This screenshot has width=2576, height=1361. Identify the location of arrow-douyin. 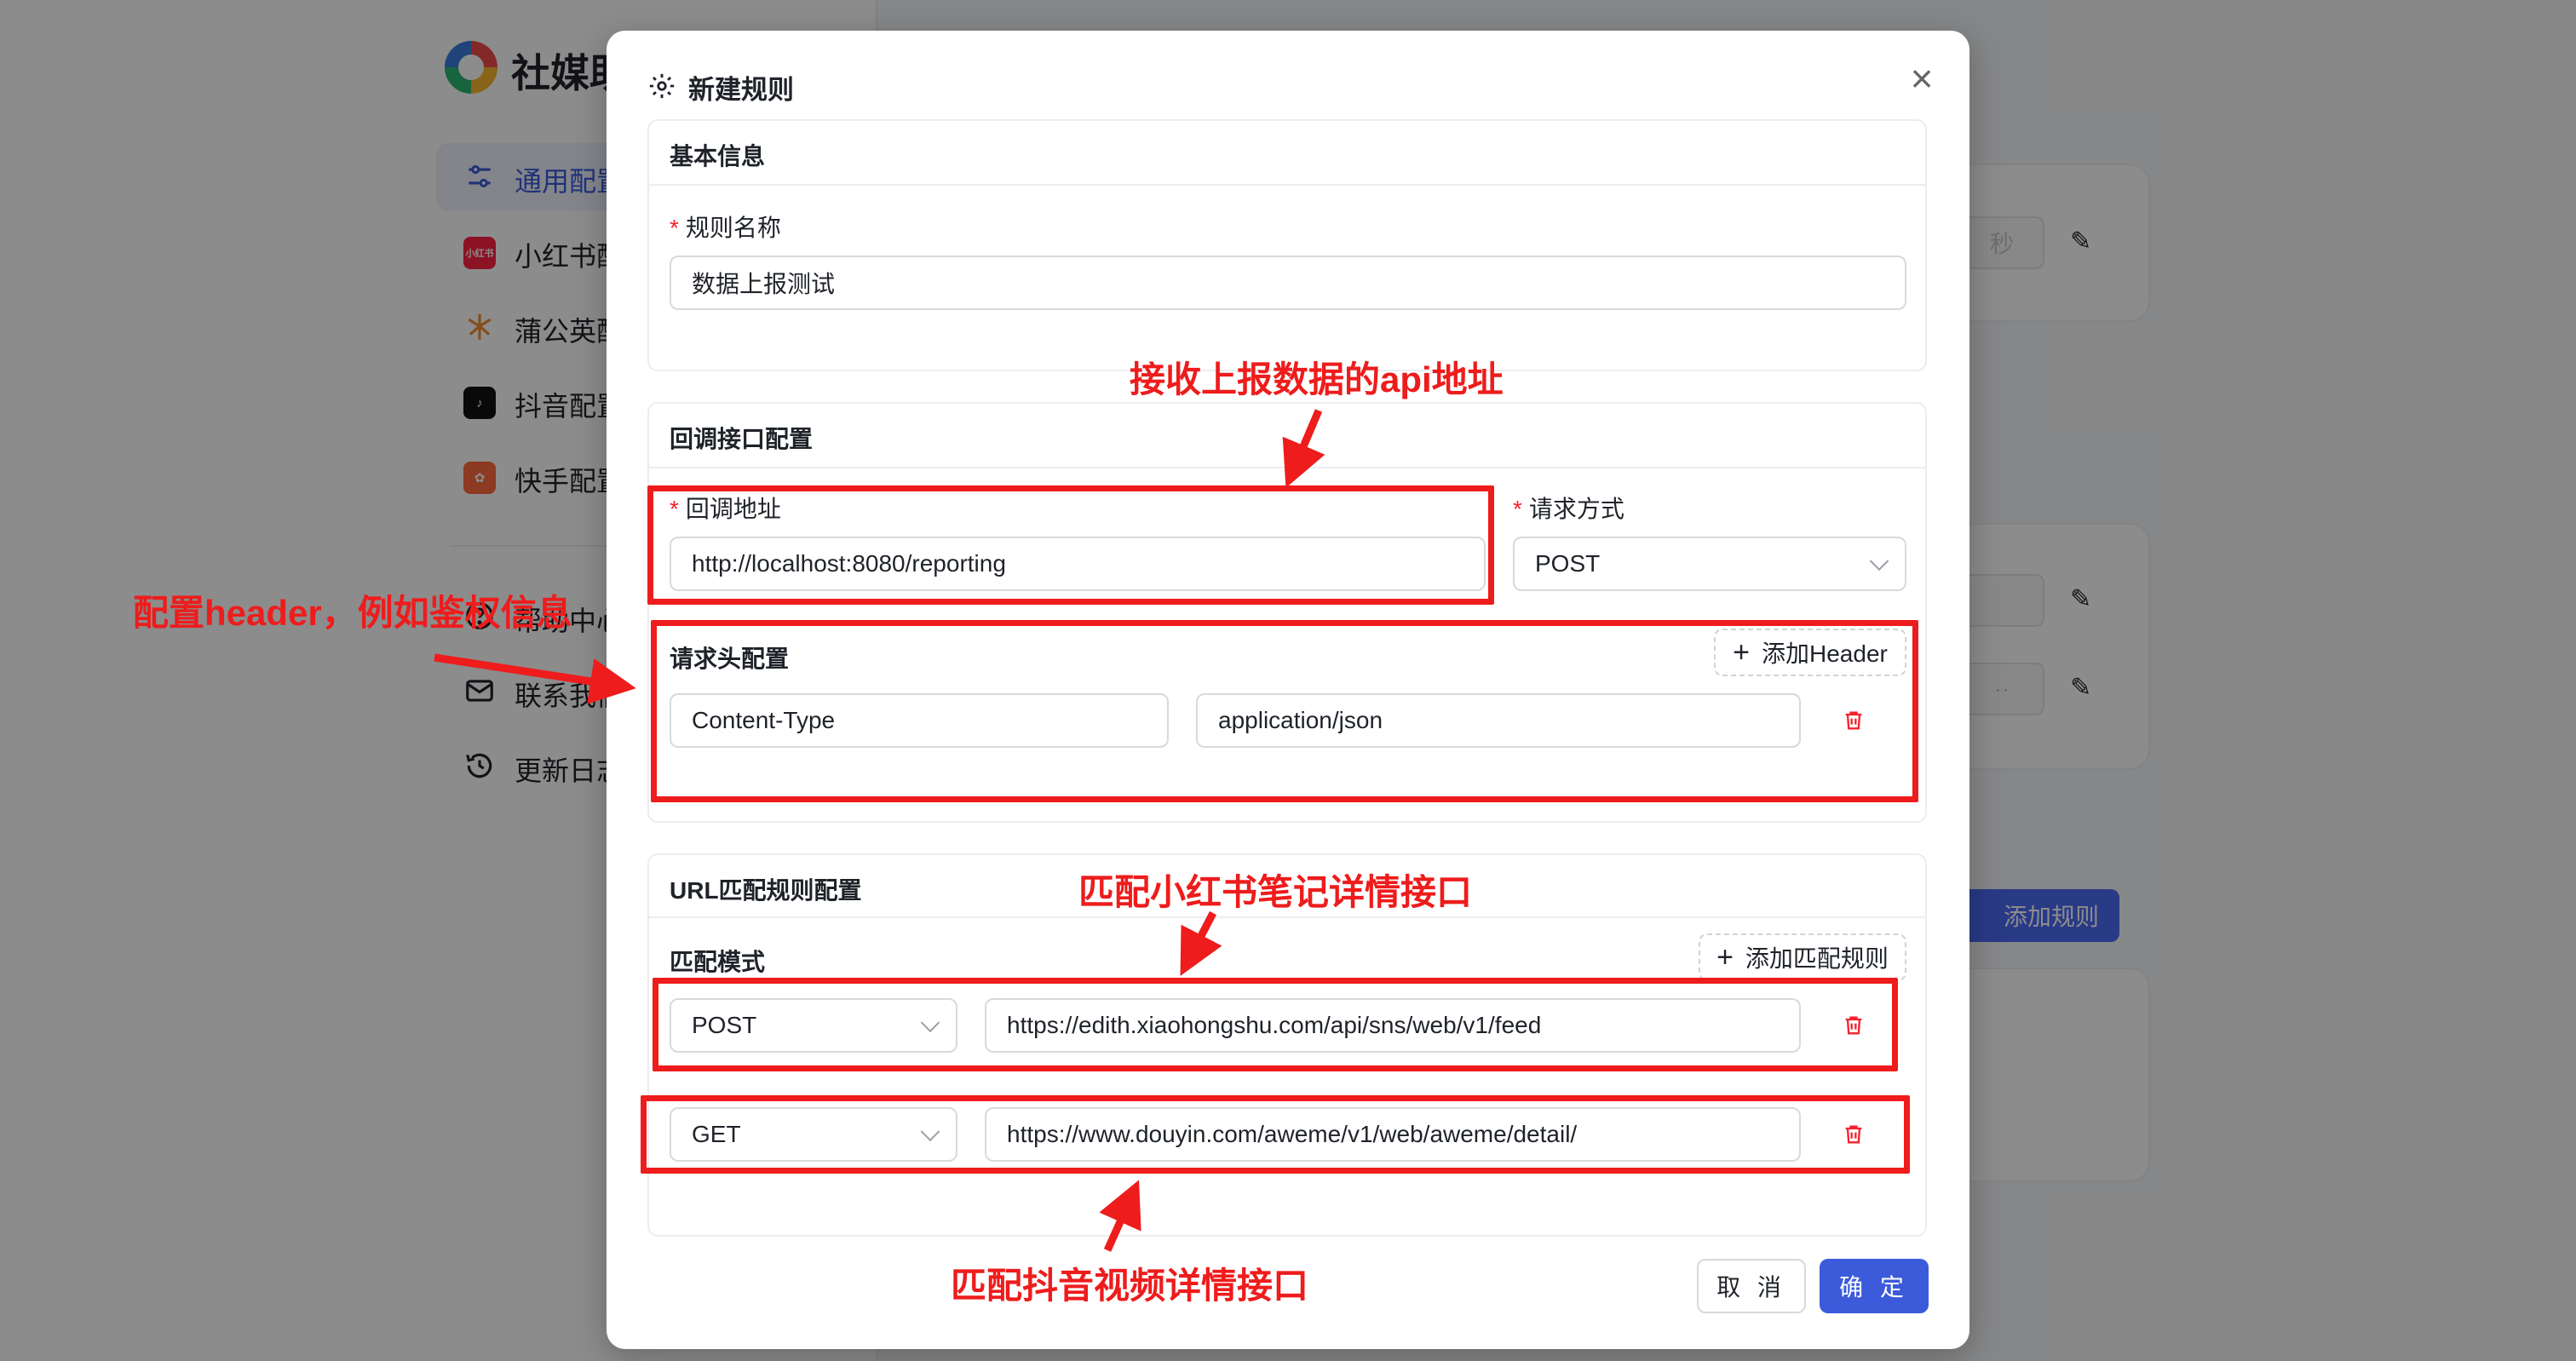
(1120, 1216).